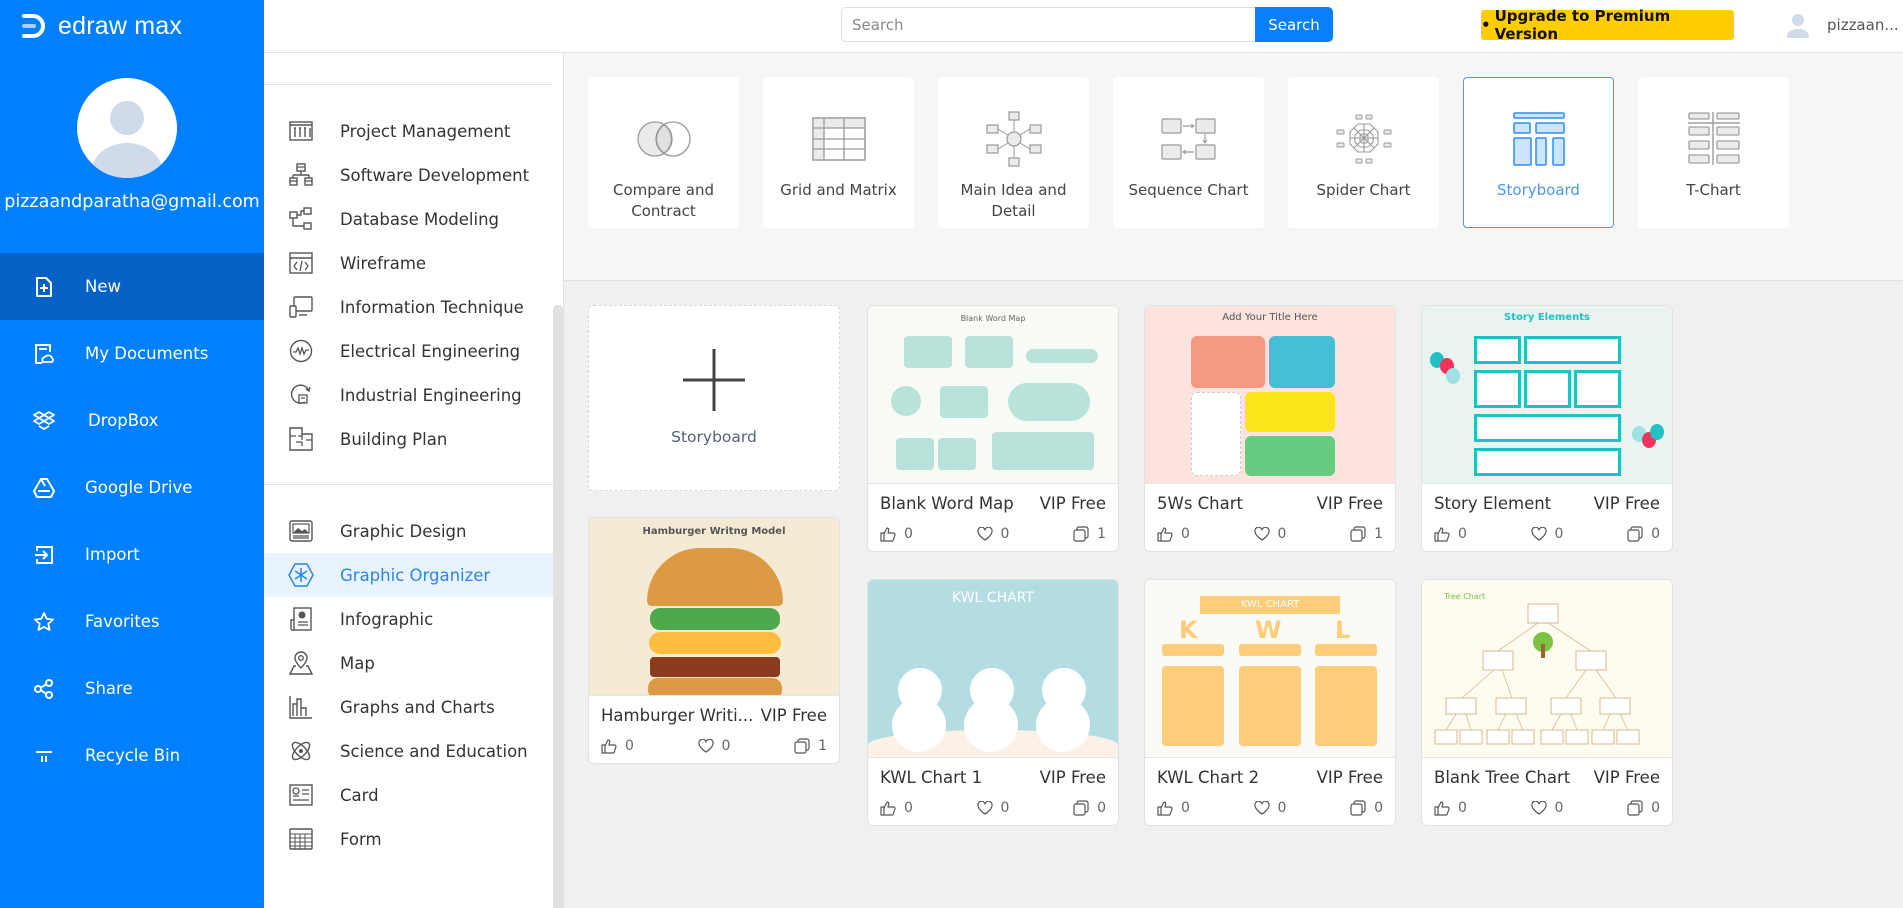 The image size is (1903, 908). Describe the element at coordinates (408, 175) in the screenshot. I see `category-software-development: Software Development` at that location.